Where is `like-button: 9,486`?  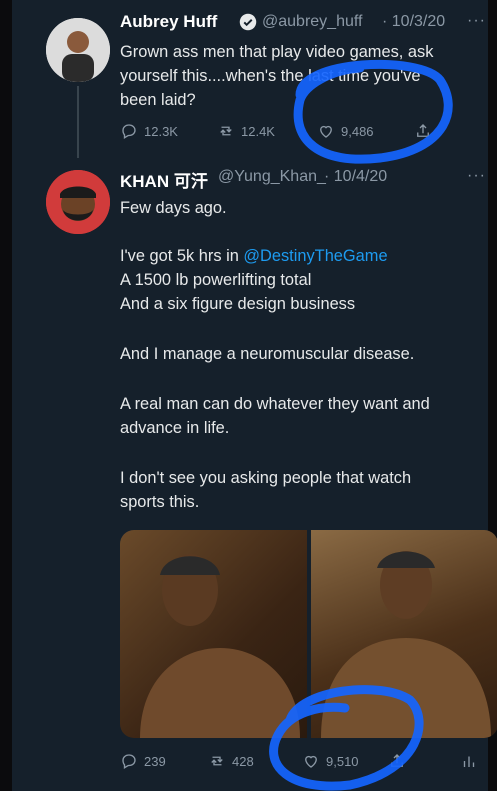
like-button: 9,486 is located at coordinates (345, 131).